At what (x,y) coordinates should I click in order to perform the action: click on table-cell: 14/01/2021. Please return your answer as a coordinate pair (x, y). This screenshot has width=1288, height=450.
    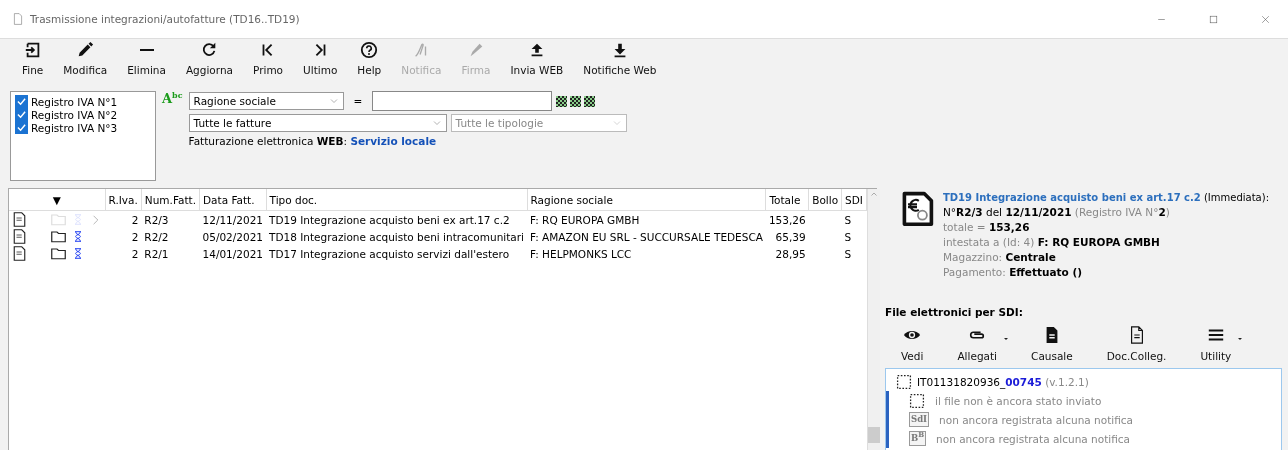
    Looking at the image, I should click on (233, 253).